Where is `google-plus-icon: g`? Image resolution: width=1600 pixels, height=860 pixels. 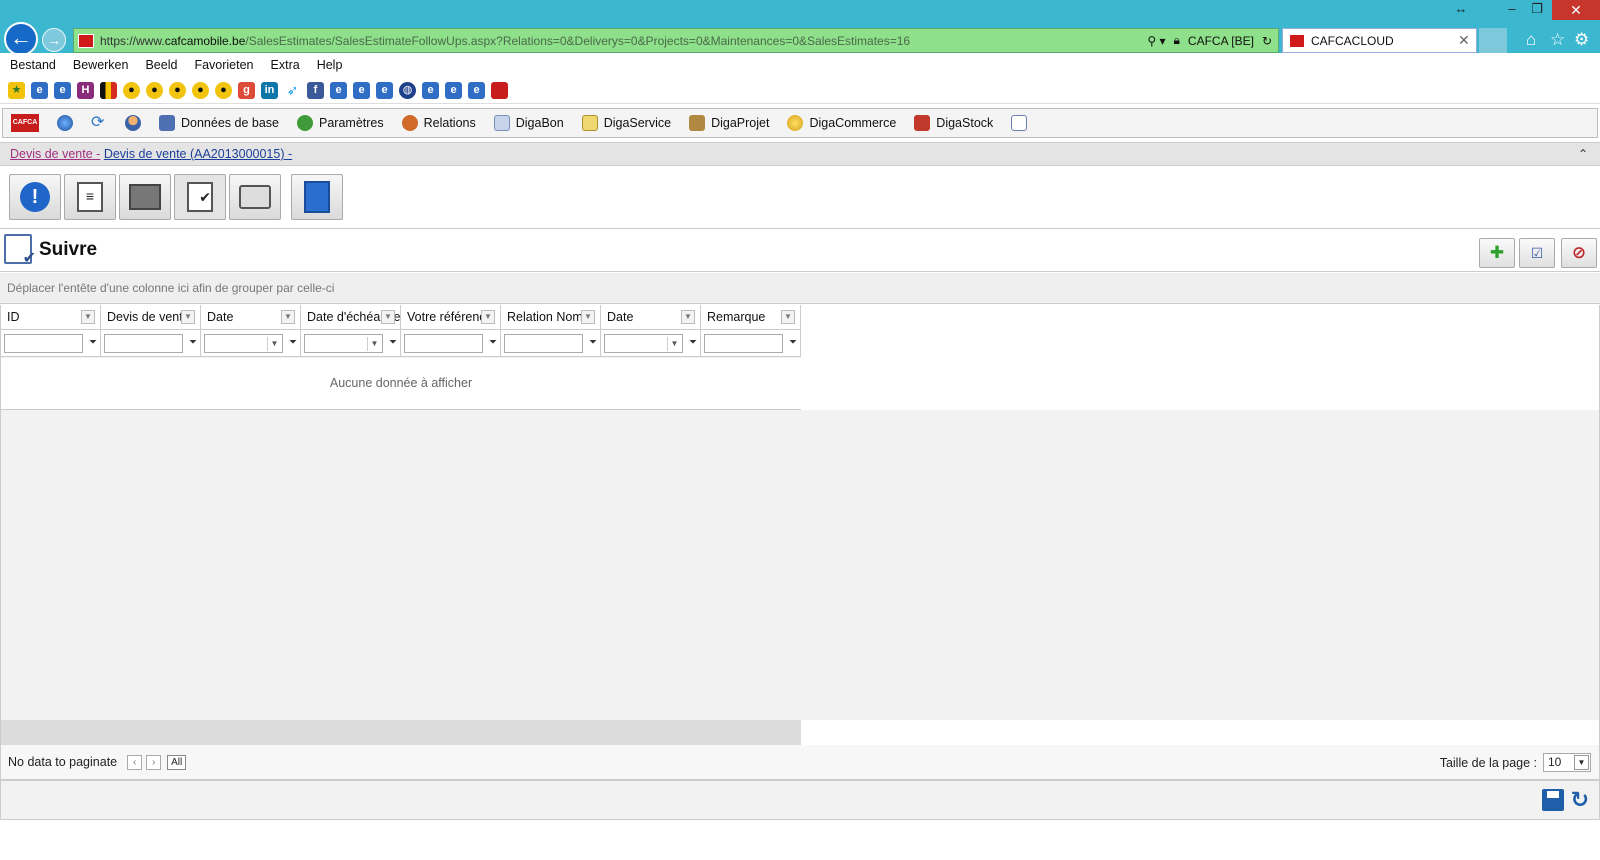
google-plus-icon: g is located at coordinates (246, 90).